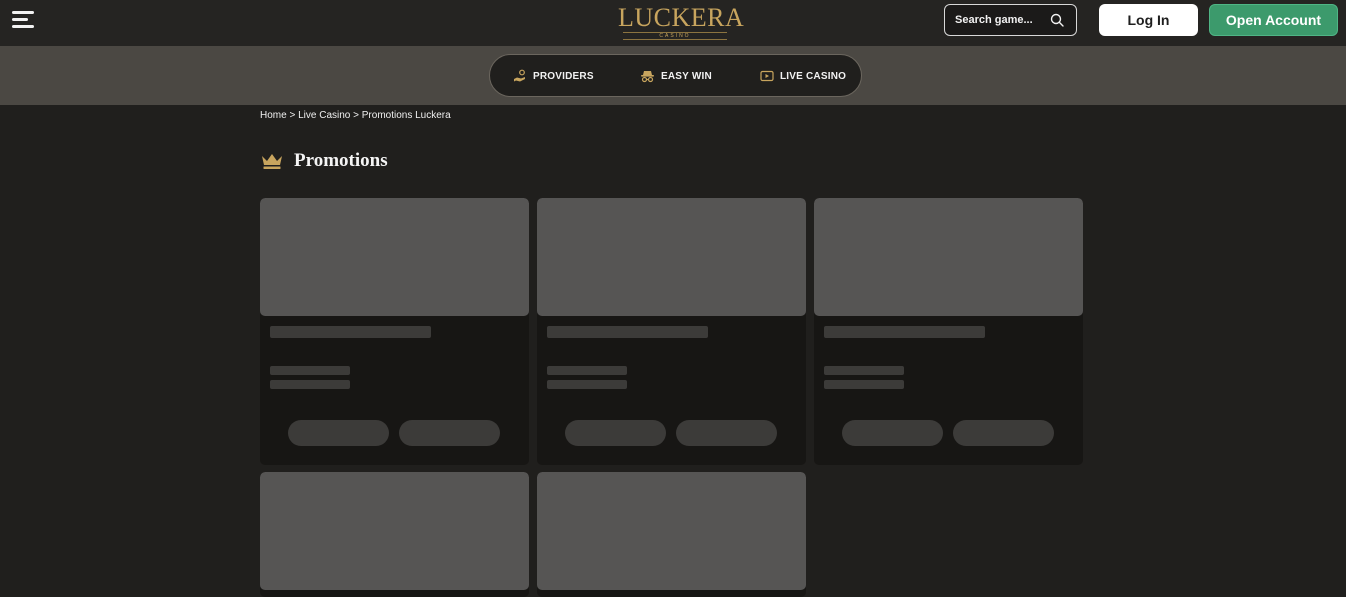 The height and width of the screenshot is (597, 1346). Describe the element at coordinates (406, 115) in the screenshot. I see `breadcrumb-current: Promotions Luckera` at that location.